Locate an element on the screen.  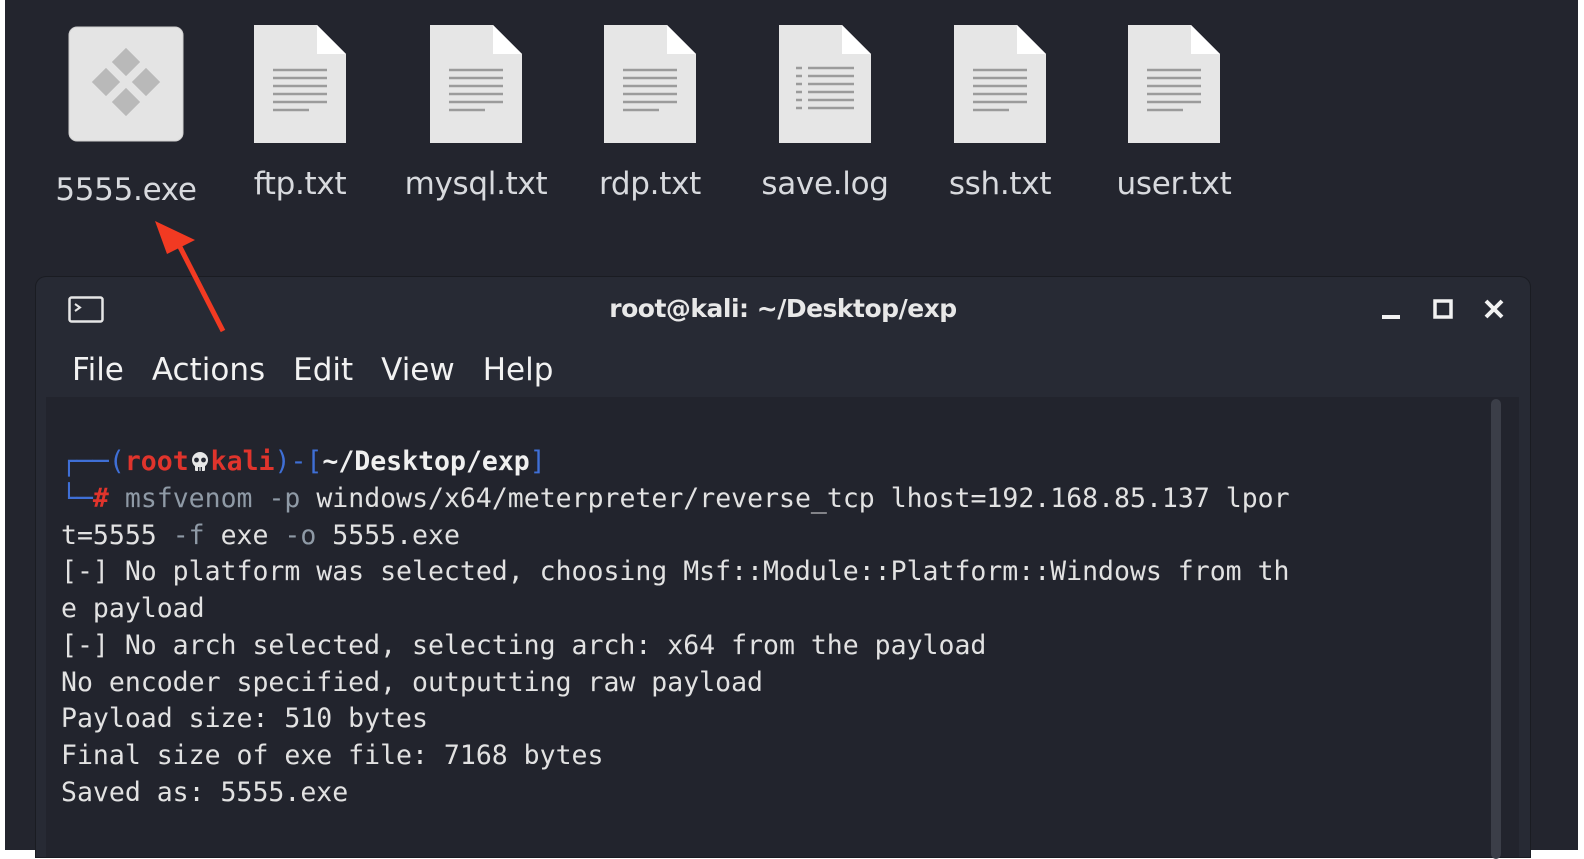
annotation-arrow is located at coordinates (190, 277).